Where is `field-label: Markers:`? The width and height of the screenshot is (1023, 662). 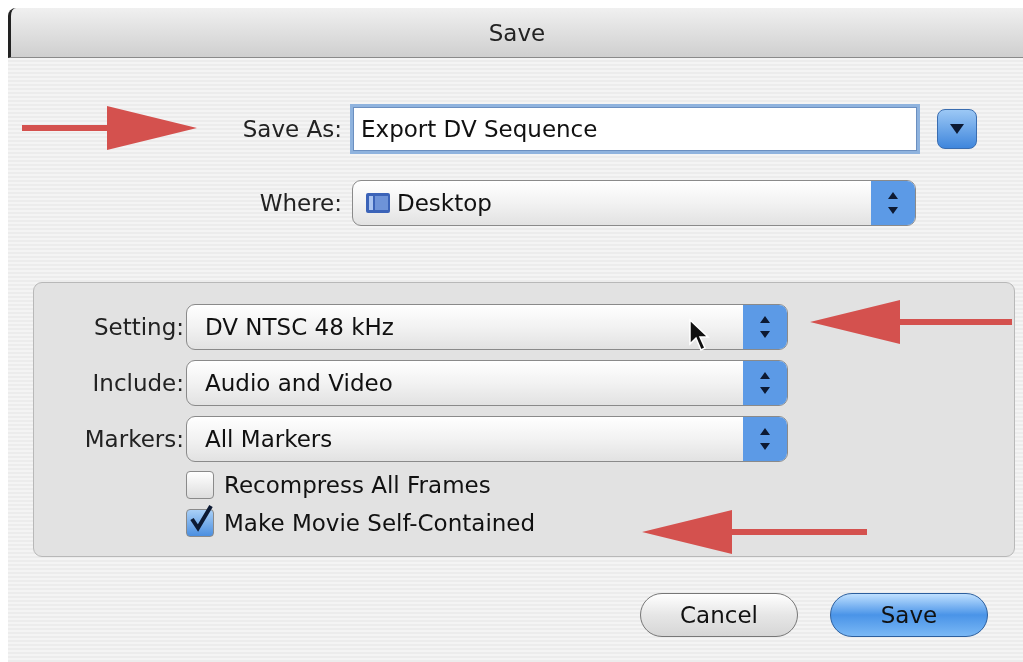 field-label: Markers: is located at coordinates (133, 439).